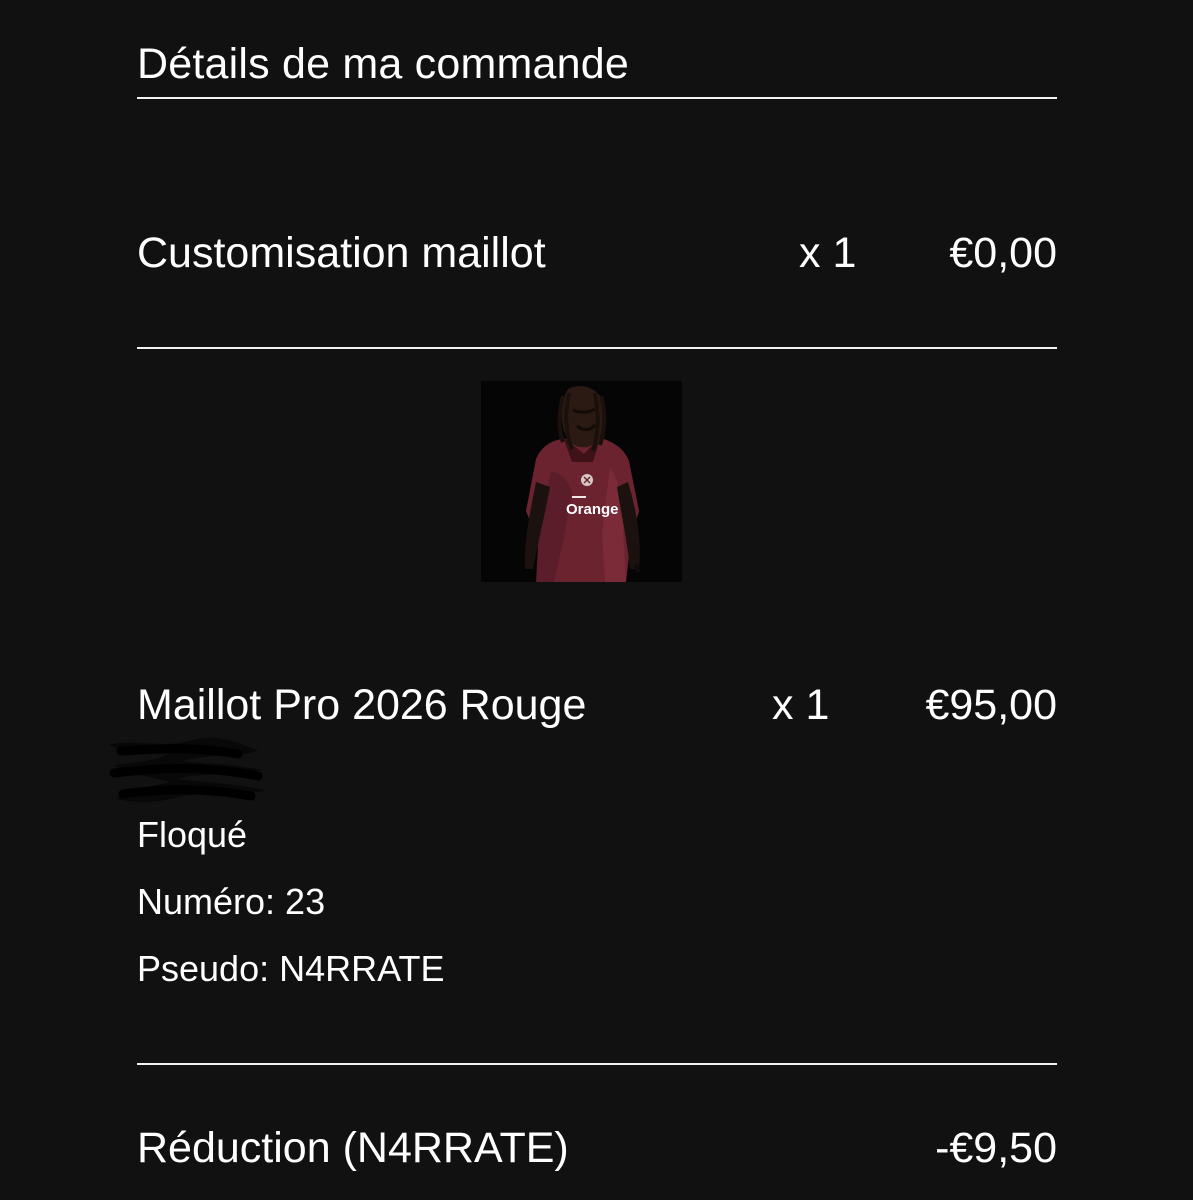  Describe the element at coordinates (597, 98) in the screenshot. I see `title-divider` at that location.